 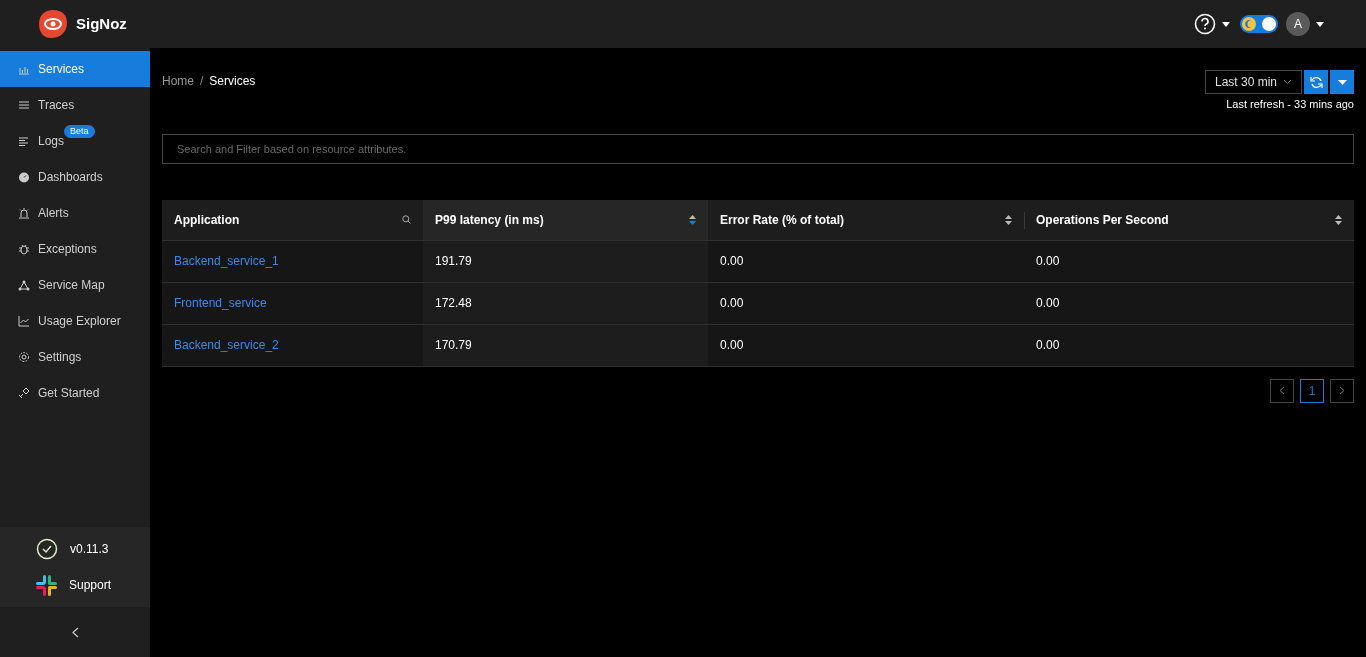 What do you see at coordinates (75, 393) in the screenshot?
I see `sidebar-item: Get Started` at bounding box center [75, 393].